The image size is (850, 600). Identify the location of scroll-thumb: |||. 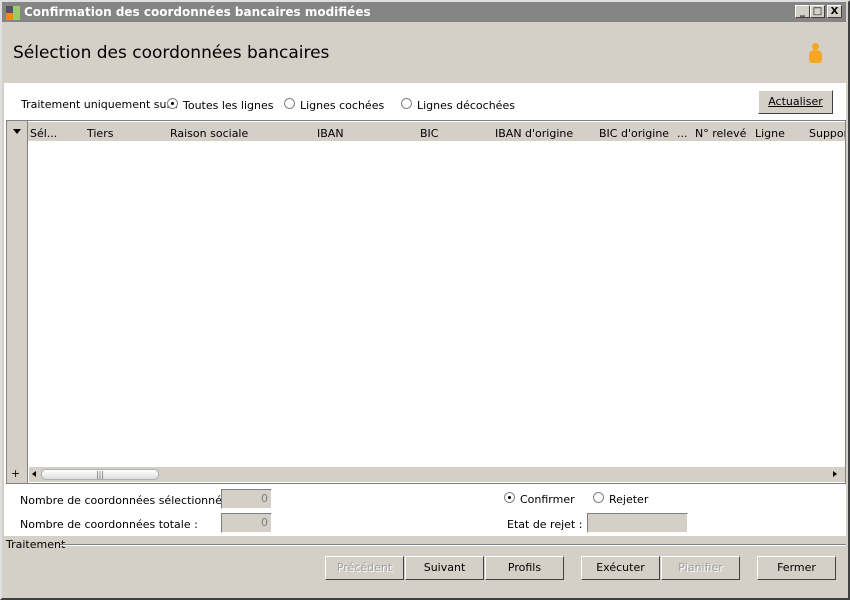
(100, 474).